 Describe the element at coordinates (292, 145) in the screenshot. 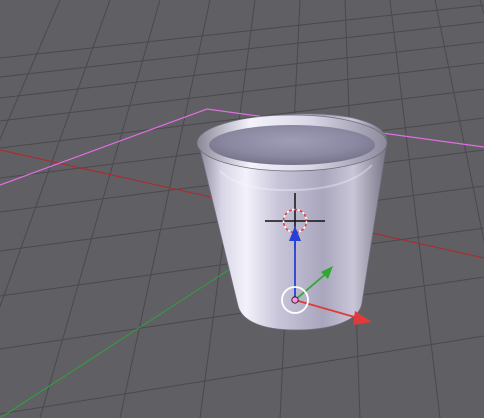

I see `cup-inner` at that location.